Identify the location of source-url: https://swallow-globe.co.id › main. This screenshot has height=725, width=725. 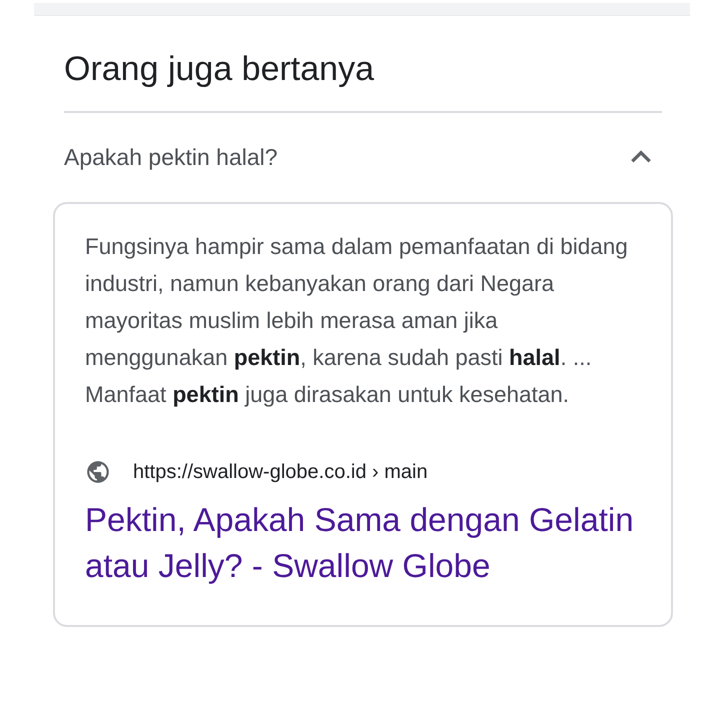
(280, 472).